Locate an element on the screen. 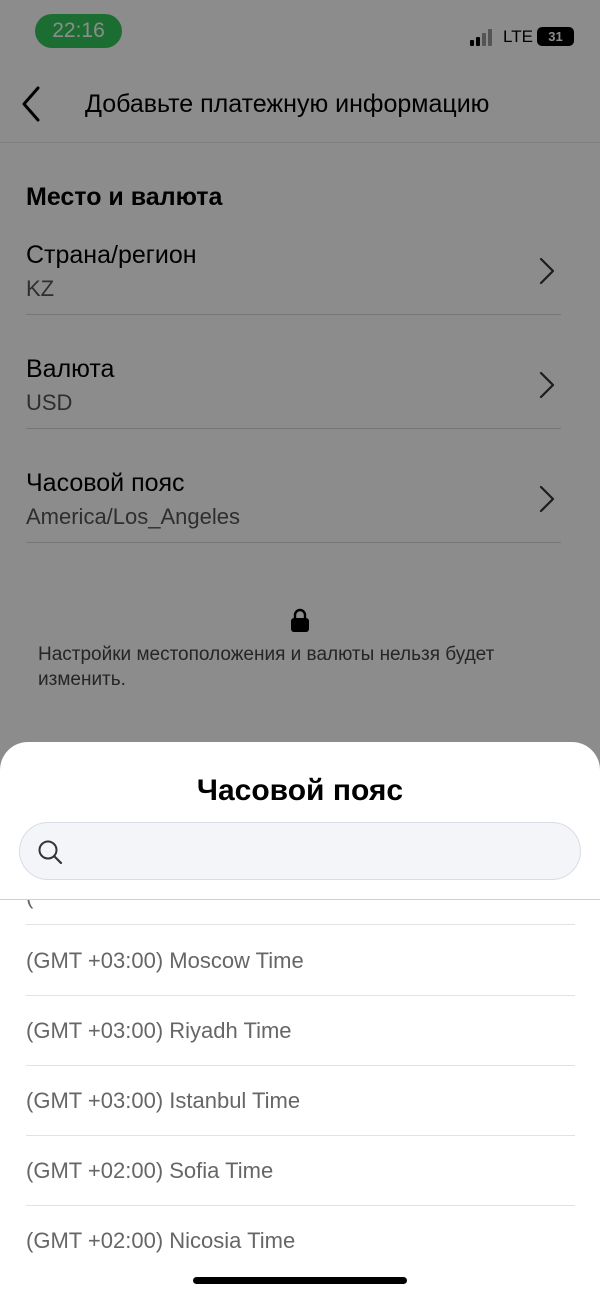  list-item-label: (GMT +03:00) Moscow Time is located at coordinates (165, 960).